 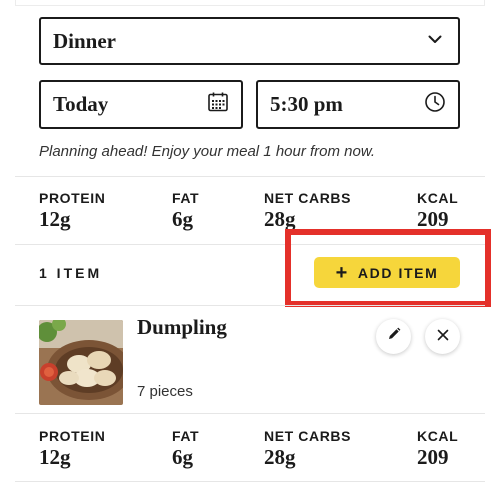 What do you see at coordinates (433, 457) in the screenshot?
I see `macro-value: 209` at bounding box center [433, 457].